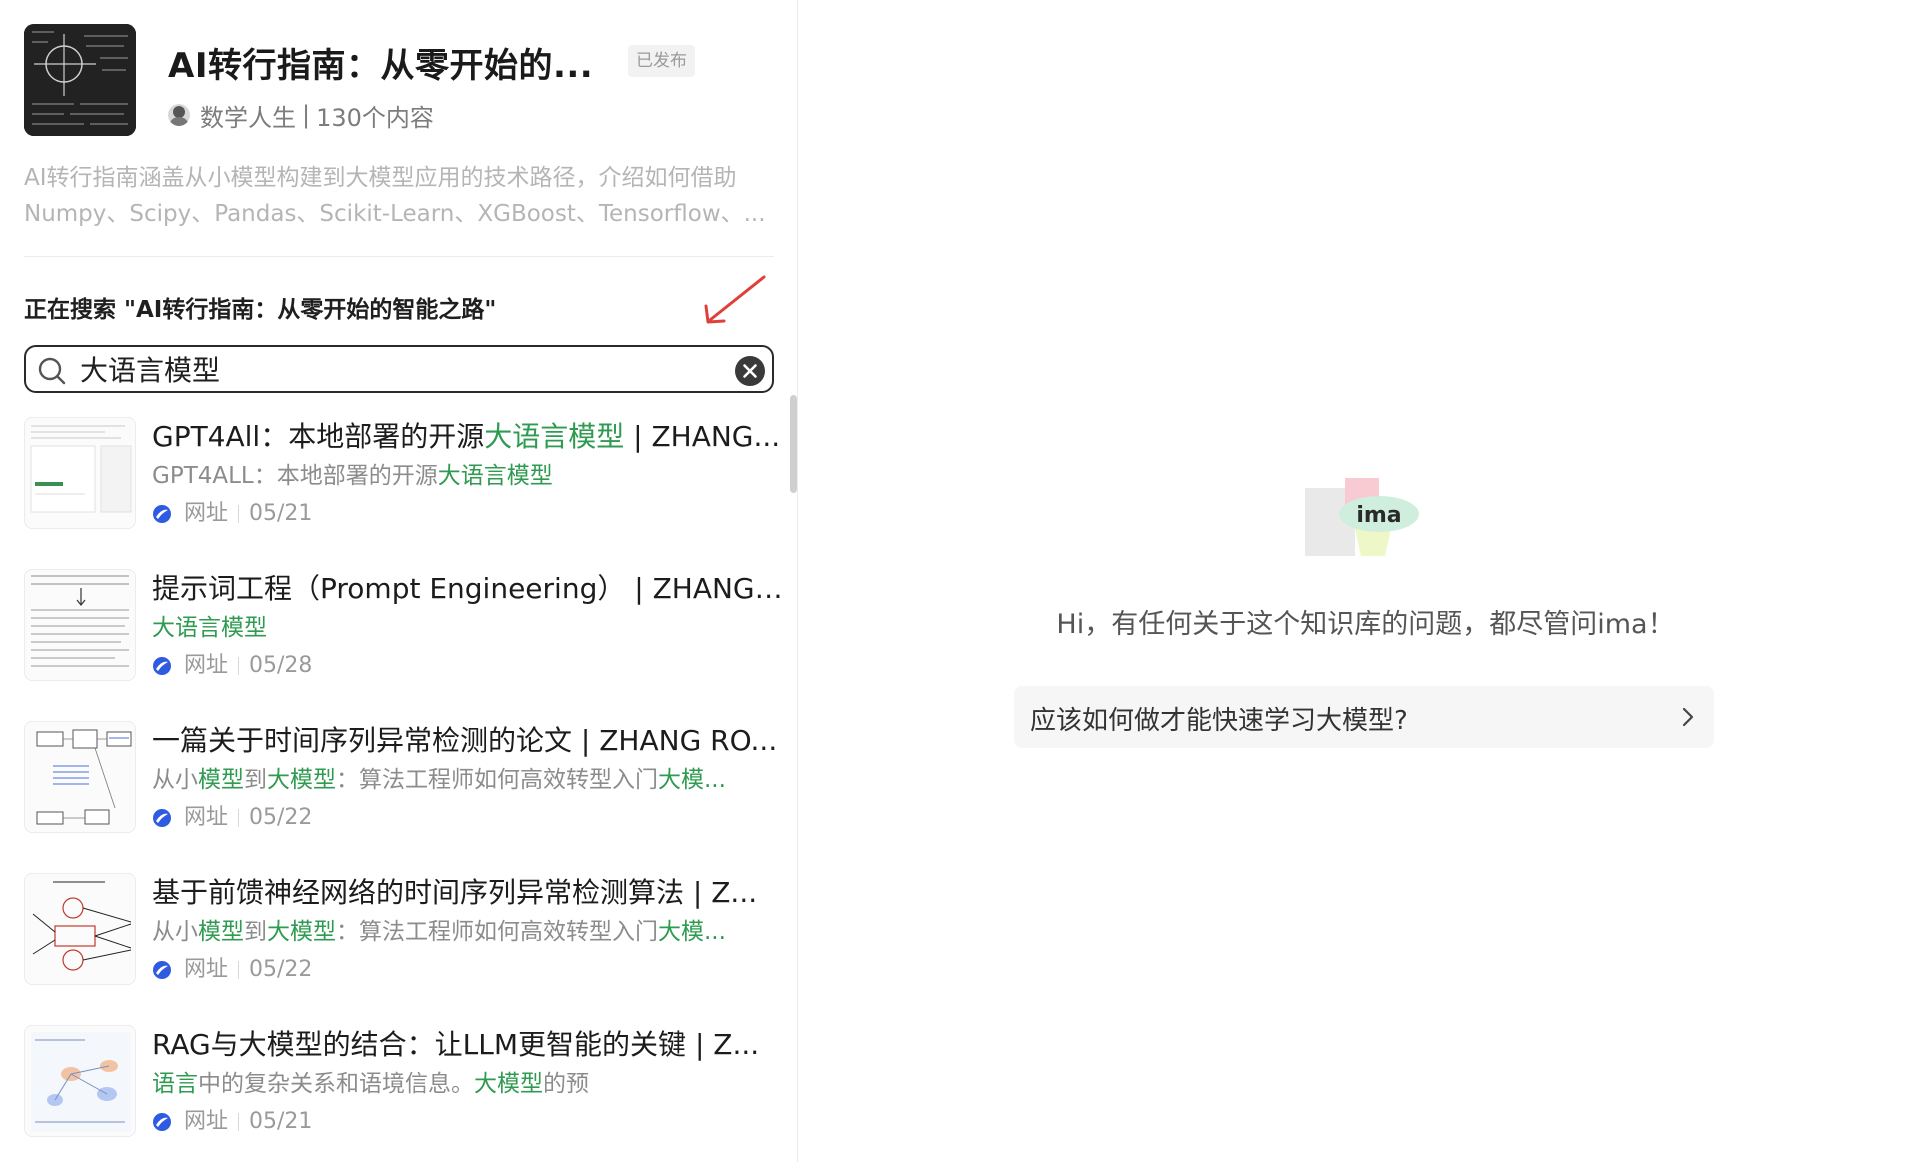 Image resolution: width=1932 pixels, height=1162 pixels. Describe the element at coordinates (375, 117) in the screenshot. I see `content-count: 130个内容` at that location.